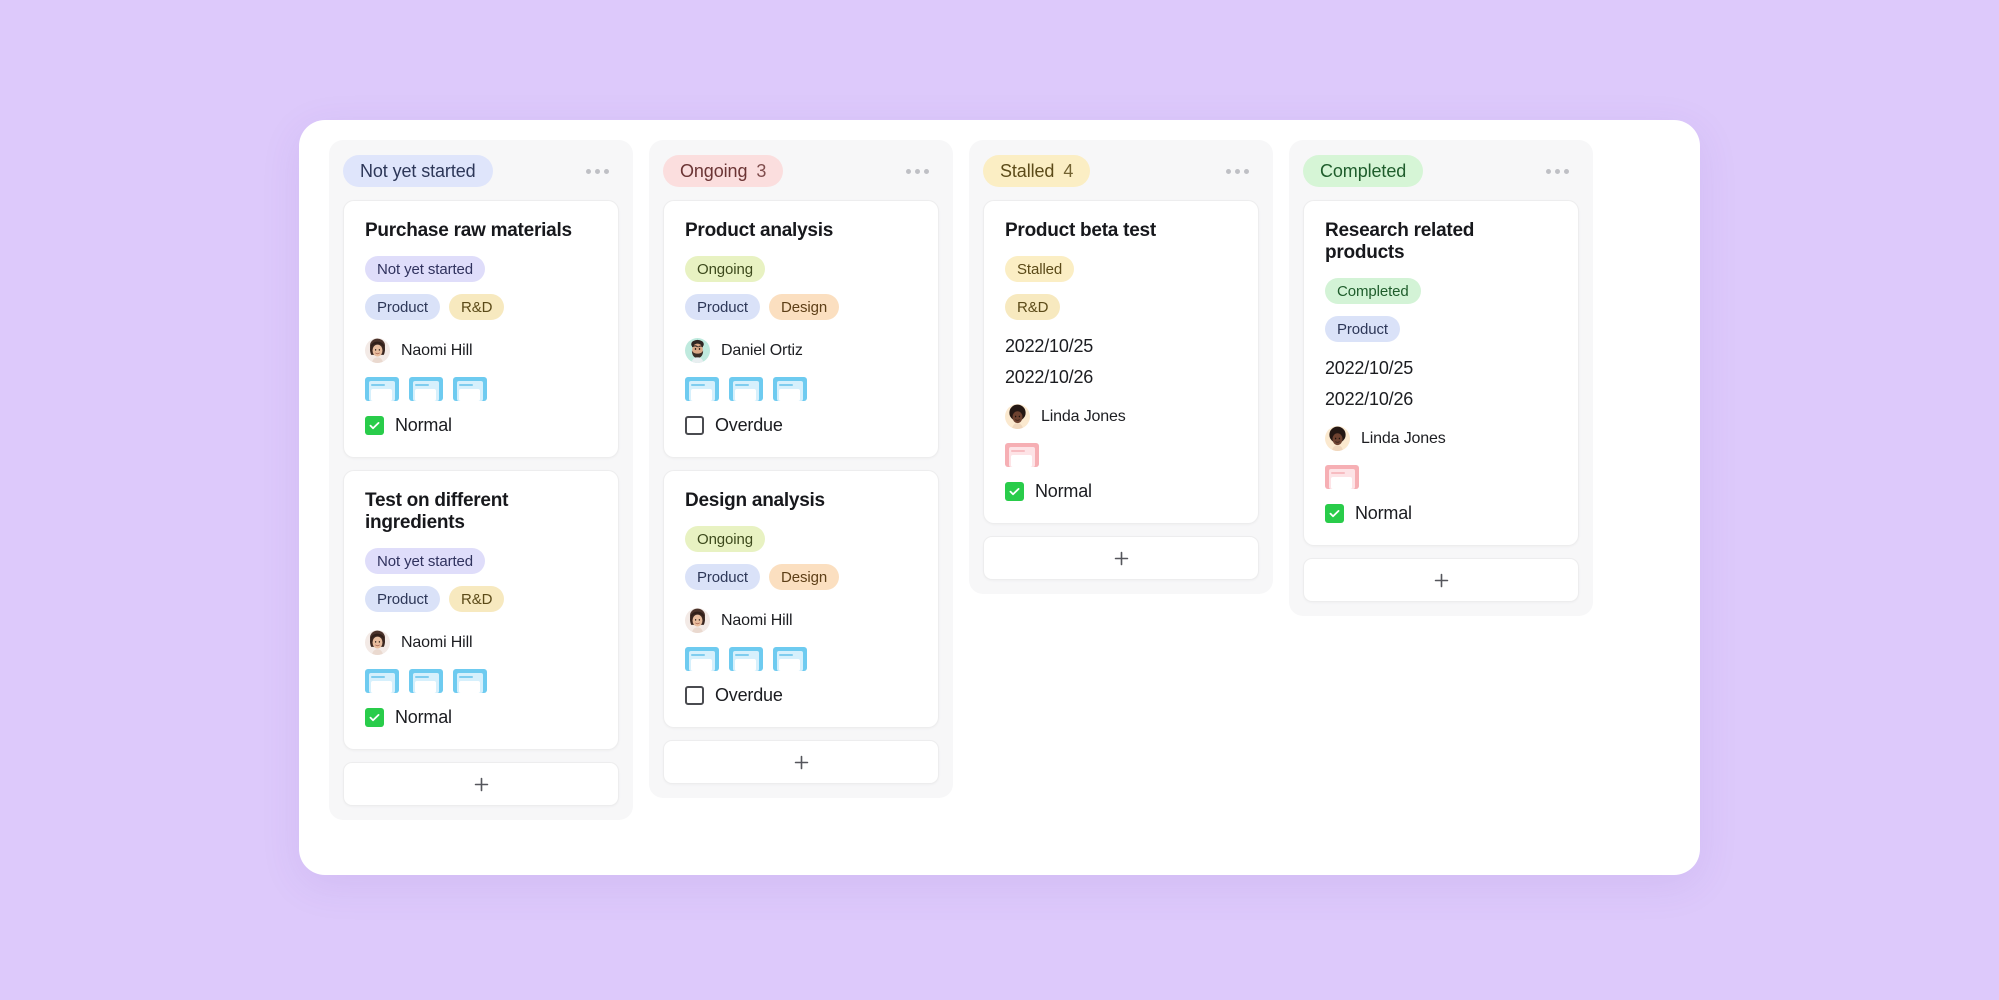  What do you see at coordinates (1037, 171) in the screenshot?
I see `column-status-chip: Stalled 4` at bounding box center [1037, 171].